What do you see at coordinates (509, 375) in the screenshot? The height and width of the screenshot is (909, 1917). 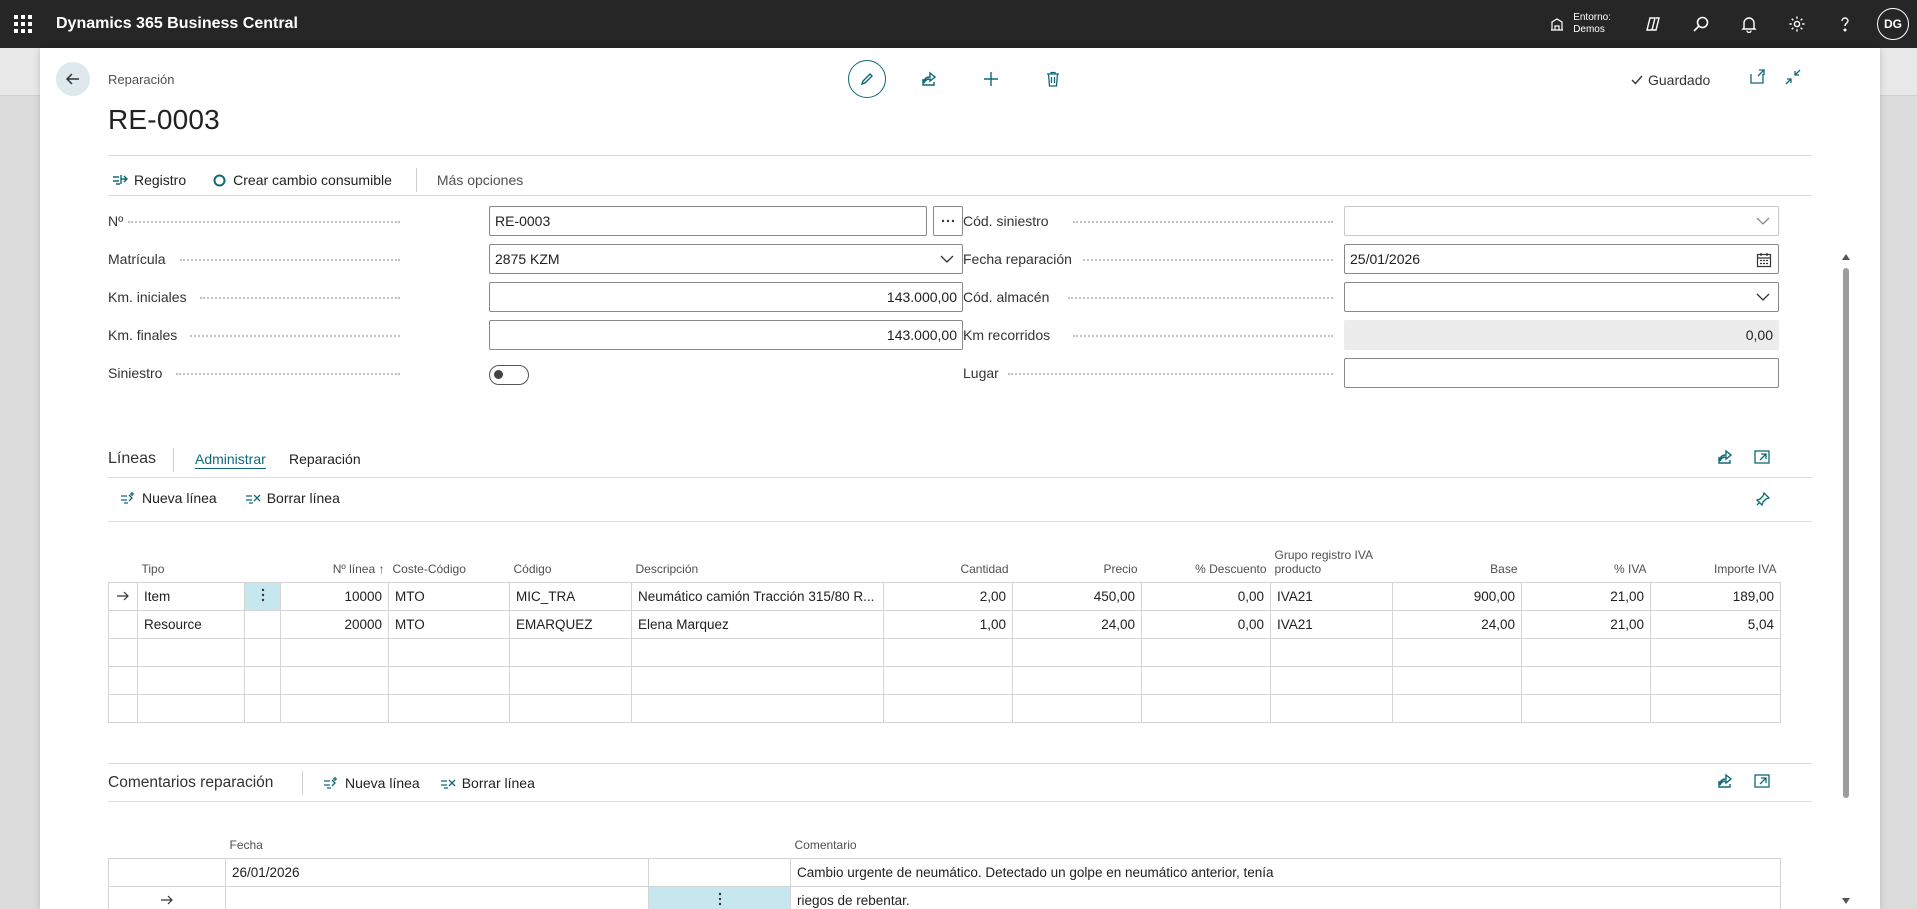 I see `siniestro-toggle` at bounding box center [509, 375].